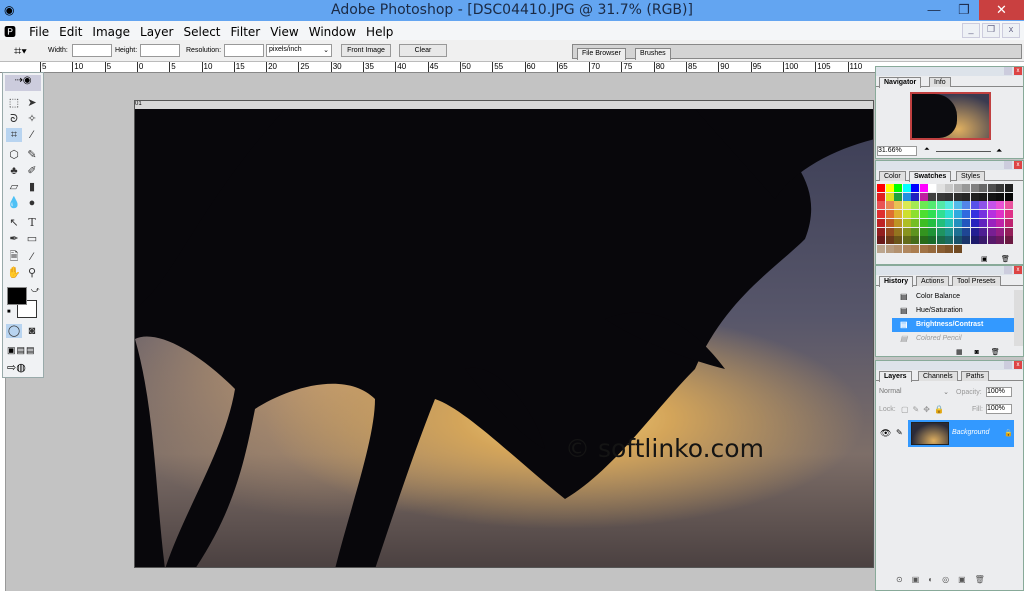 The image size is (1024, 591). Describe the element at coordinates (32, 135) in the screenshot. I see `slice-tool-icon: ⁄` at that location.